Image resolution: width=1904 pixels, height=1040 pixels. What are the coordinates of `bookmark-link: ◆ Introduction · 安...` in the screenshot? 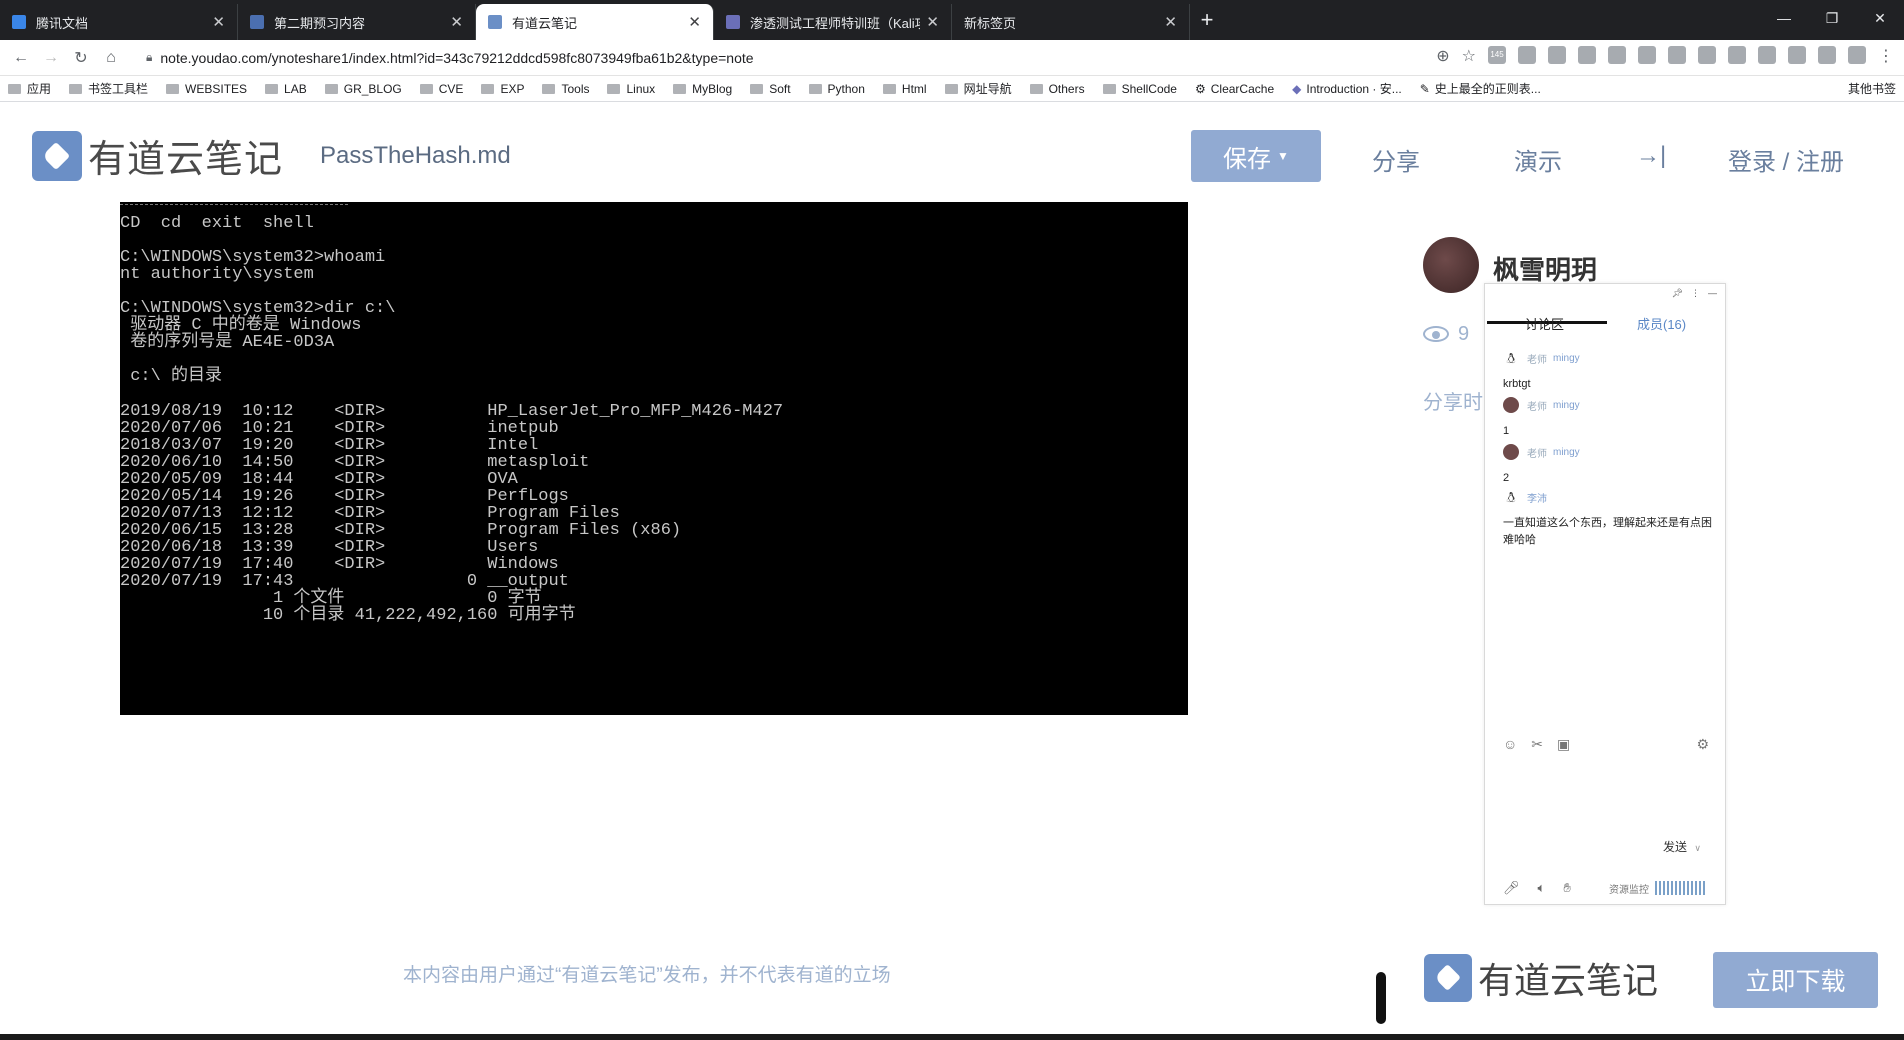 It's located at (1347, 88).